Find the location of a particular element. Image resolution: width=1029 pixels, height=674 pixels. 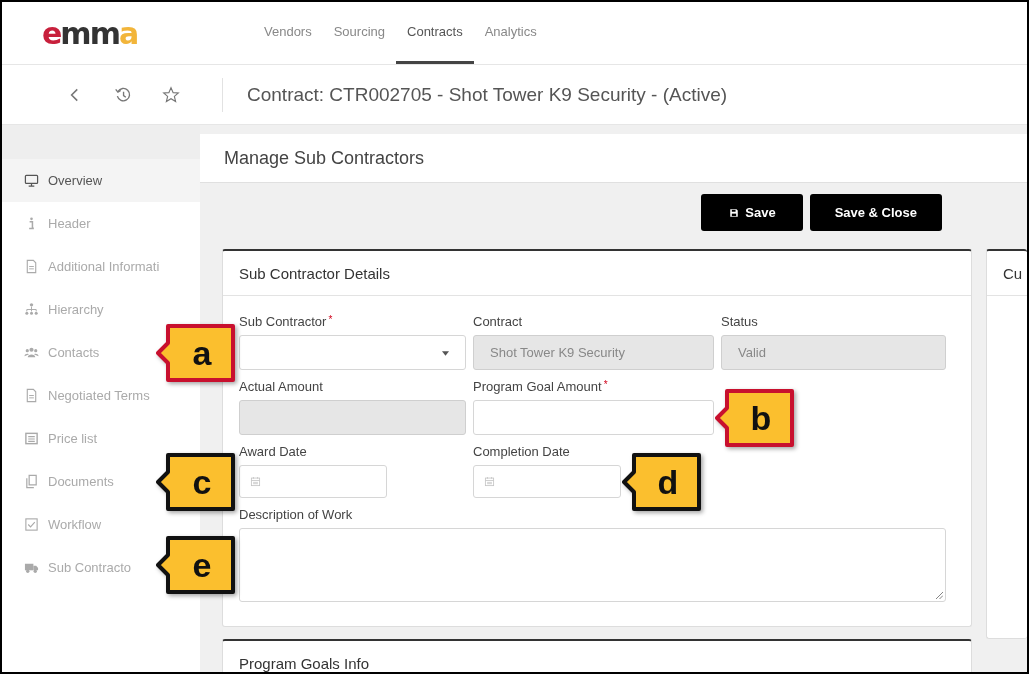

callout-badge: d is located at coordinates (662, 481).